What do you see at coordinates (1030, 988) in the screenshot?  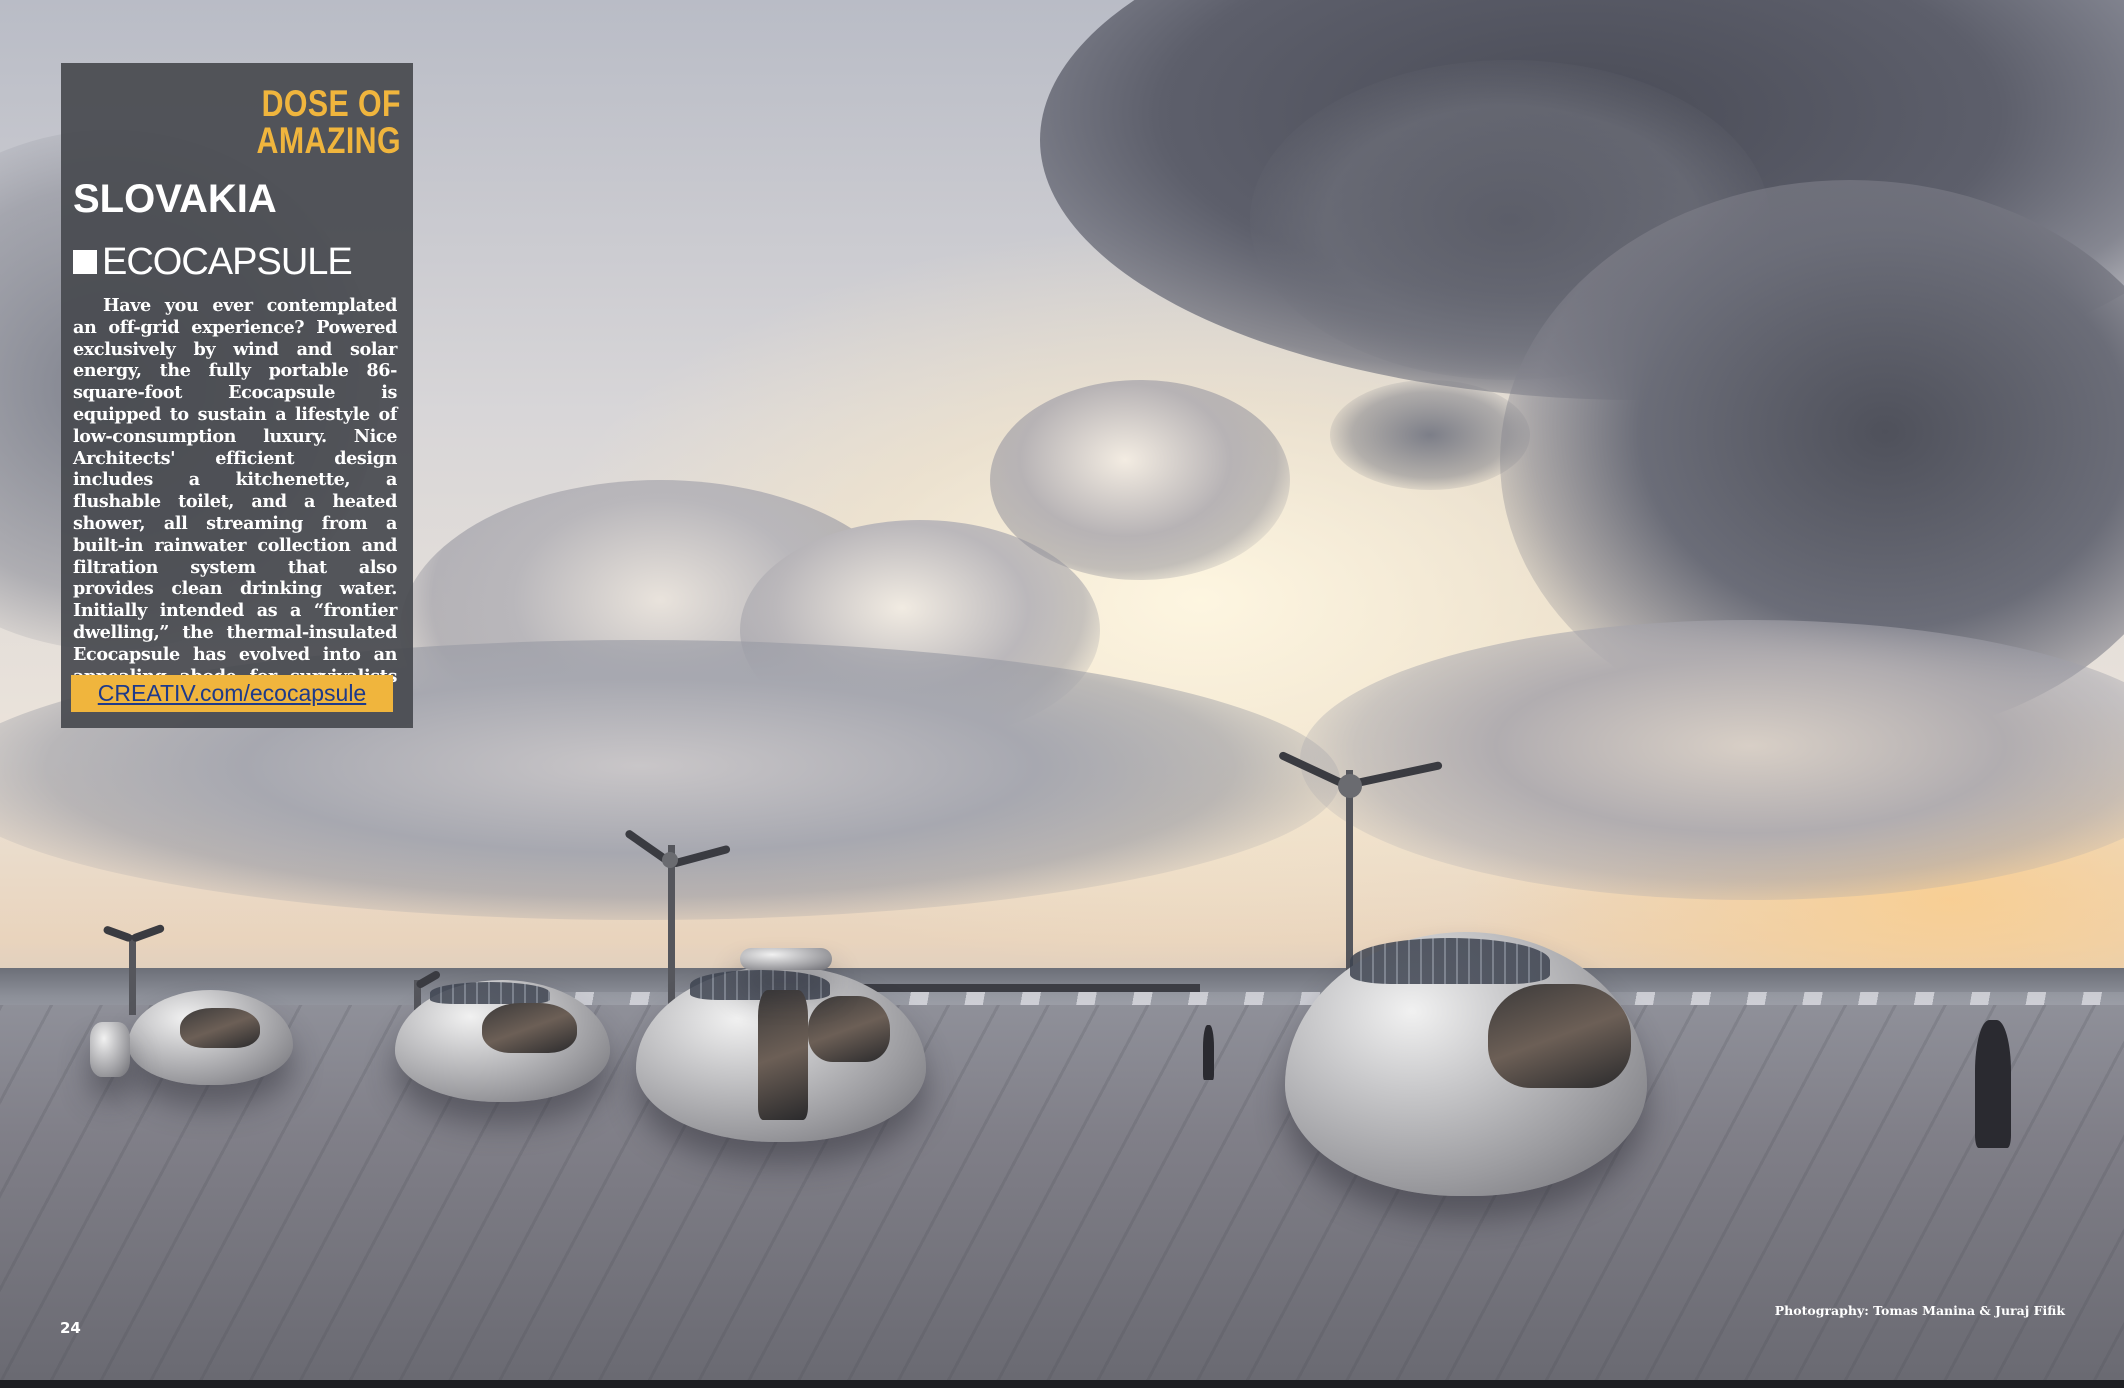 I see `pier` at bounding box center [1030, 988].